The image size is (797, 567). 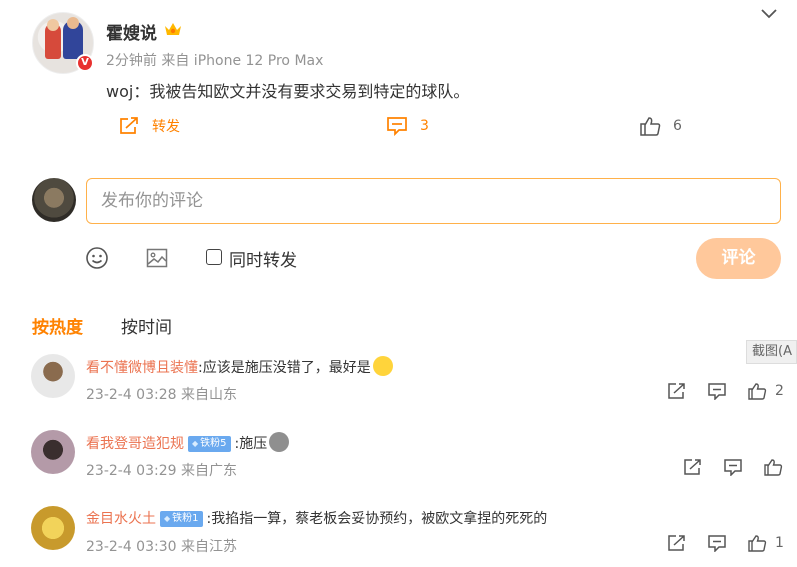 I want to click on emoji-icon, so click(x=97, y=258).